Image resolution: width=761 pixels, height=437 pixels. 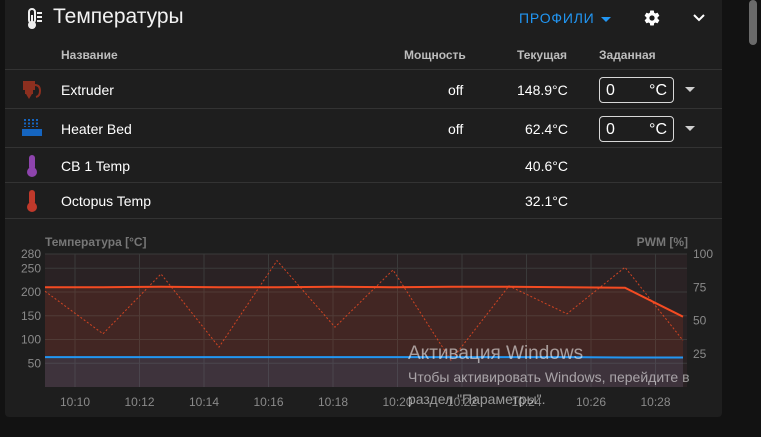 What do you see at coordinates (542, 90) in the screenshot?
I see `heater-current-temp: 148.9°C` at bounding box center [542, 90].